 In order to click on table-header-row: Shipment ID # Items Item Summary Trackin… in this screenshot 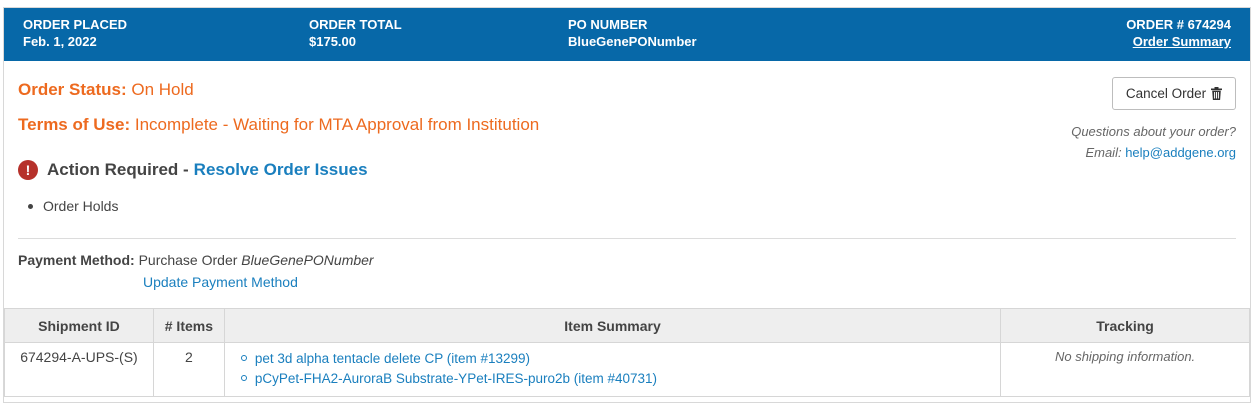, I will do `click(627, 325)`.